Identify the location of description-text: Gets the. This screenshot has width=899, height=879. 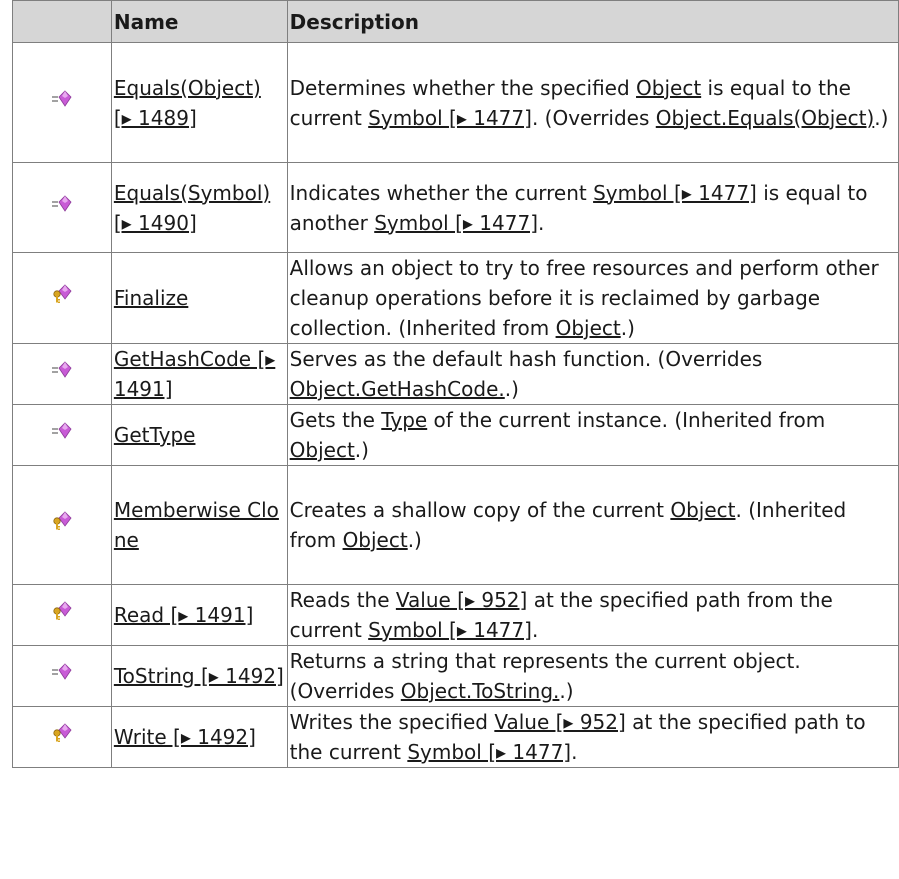
(335, 420).